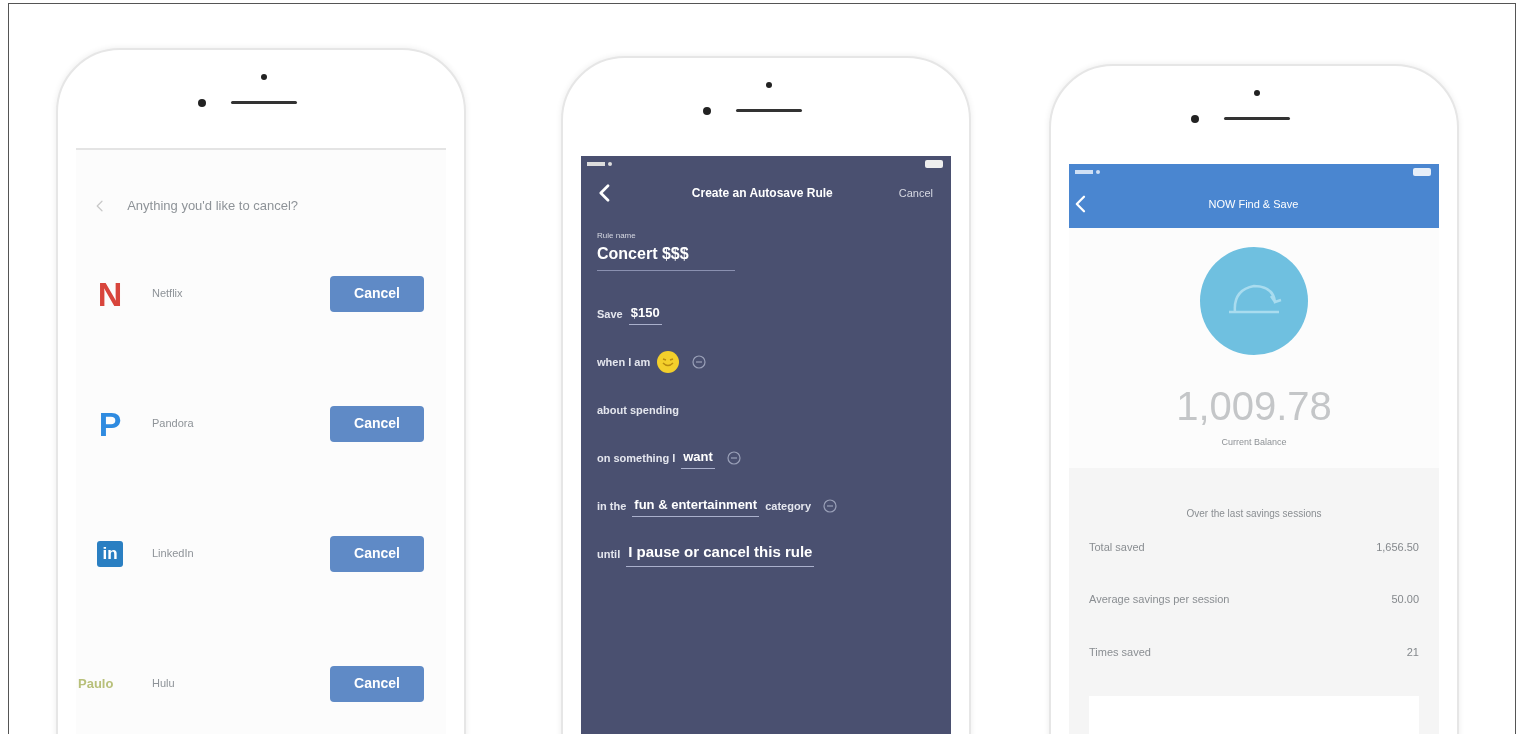 This screenshot has height=734, width=1524. What do you see at coordinates (1405, 599) in the screenshot?
I see `stat-value: 50.00` at bounding box center [1405, 599].